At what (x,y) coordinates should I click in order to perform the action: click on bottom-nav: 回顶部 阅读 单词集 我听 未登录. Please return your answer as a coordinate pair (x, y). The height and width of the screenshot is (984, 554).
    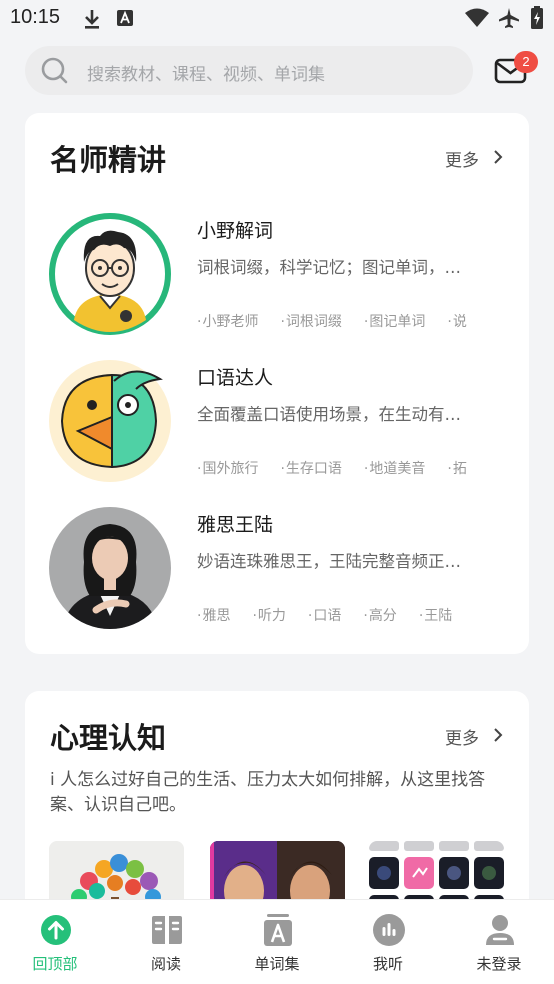
    Looking at the image, I should click on (277, 941).